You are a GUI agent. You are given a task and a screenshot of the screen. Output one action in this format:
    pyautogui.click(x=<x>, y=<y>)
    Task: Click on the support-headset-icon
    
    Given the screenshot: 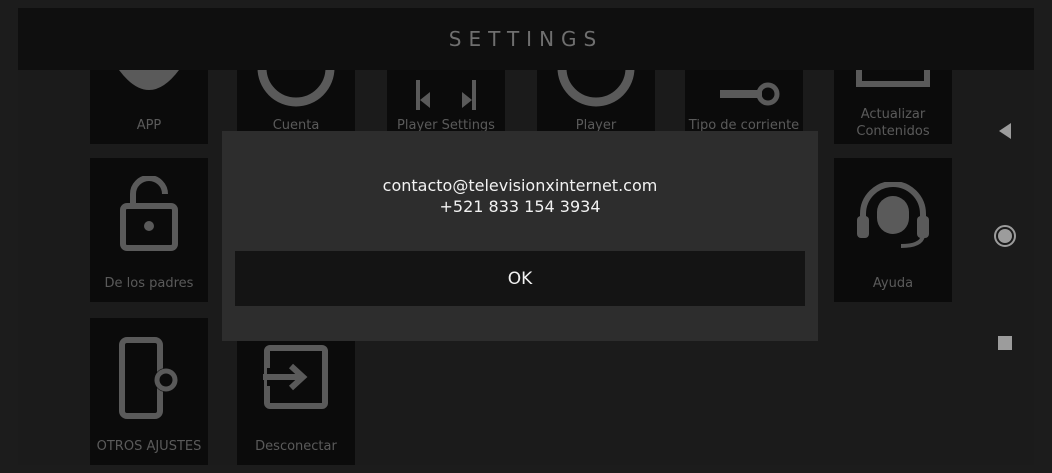 What is the action you would take?
    pyautogui.click(x=893, y=215)
    